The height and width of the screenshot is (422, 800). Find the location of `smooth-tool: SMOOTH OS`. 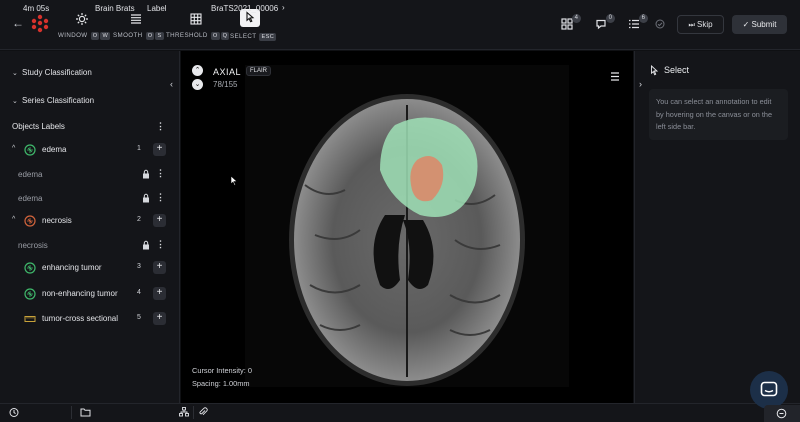

smooth-tool: SMOOTH OS is located at coordinates (138, 27).